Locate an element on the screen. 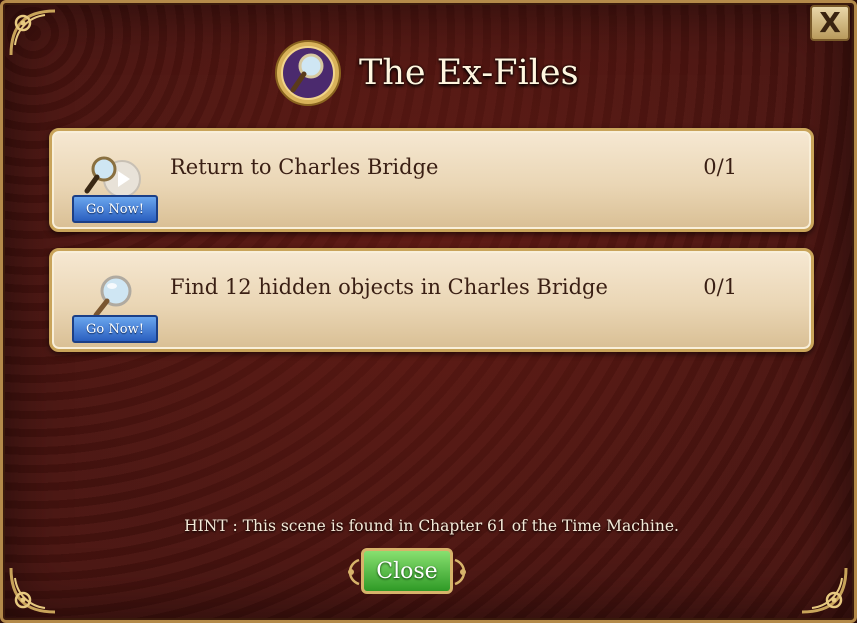 This screenshot has height=623, width=857. close-icon: X is located at coordinates (830, 22).